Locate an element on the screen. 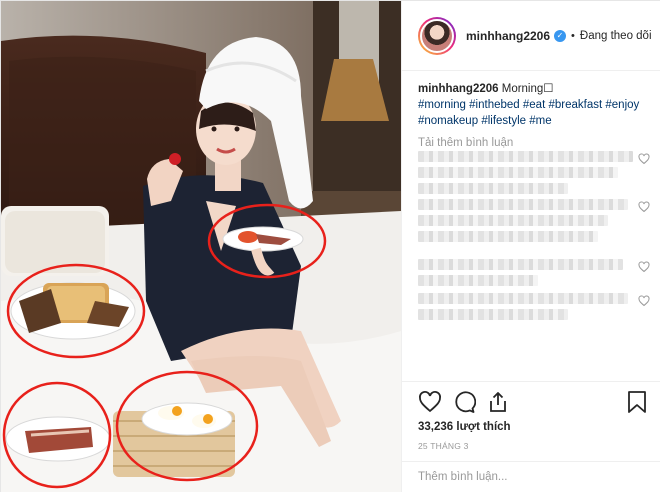  hashtag-link: #morning is located at coordinates (442, 105).